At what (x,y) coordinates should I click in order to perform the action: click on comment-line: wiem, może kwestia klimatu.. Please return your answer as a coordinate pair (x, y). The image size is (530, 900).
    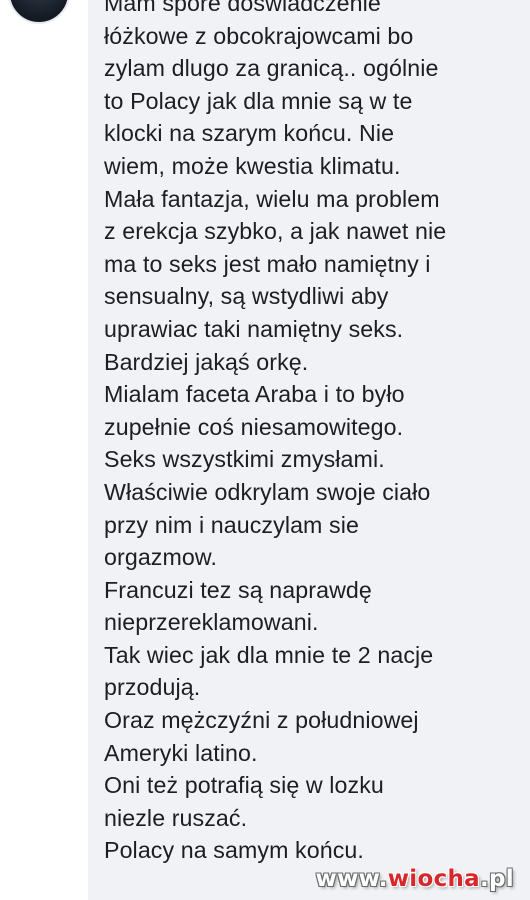
    Looking at the image, I should click on (252, 165).